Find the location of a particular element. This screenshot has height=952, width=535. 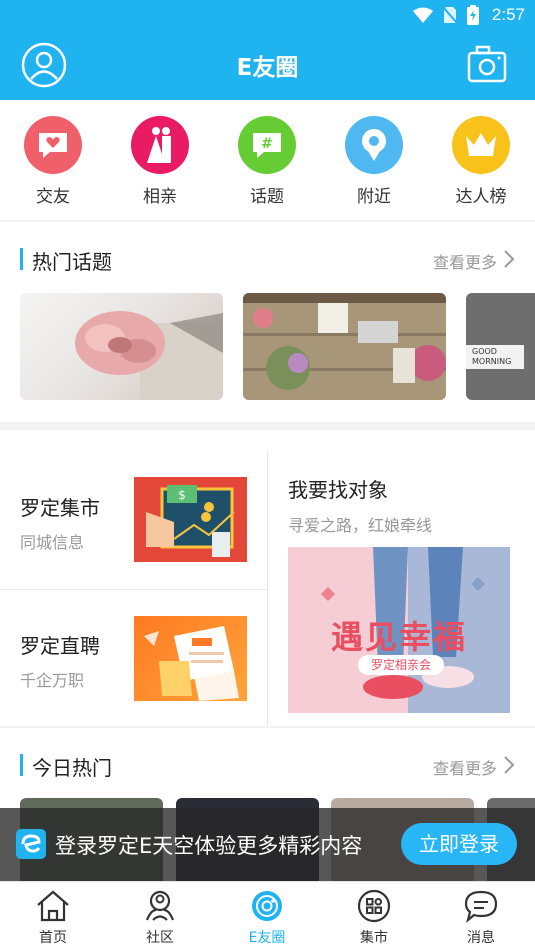

no-sim-icon is located at coordinates (450, 15).